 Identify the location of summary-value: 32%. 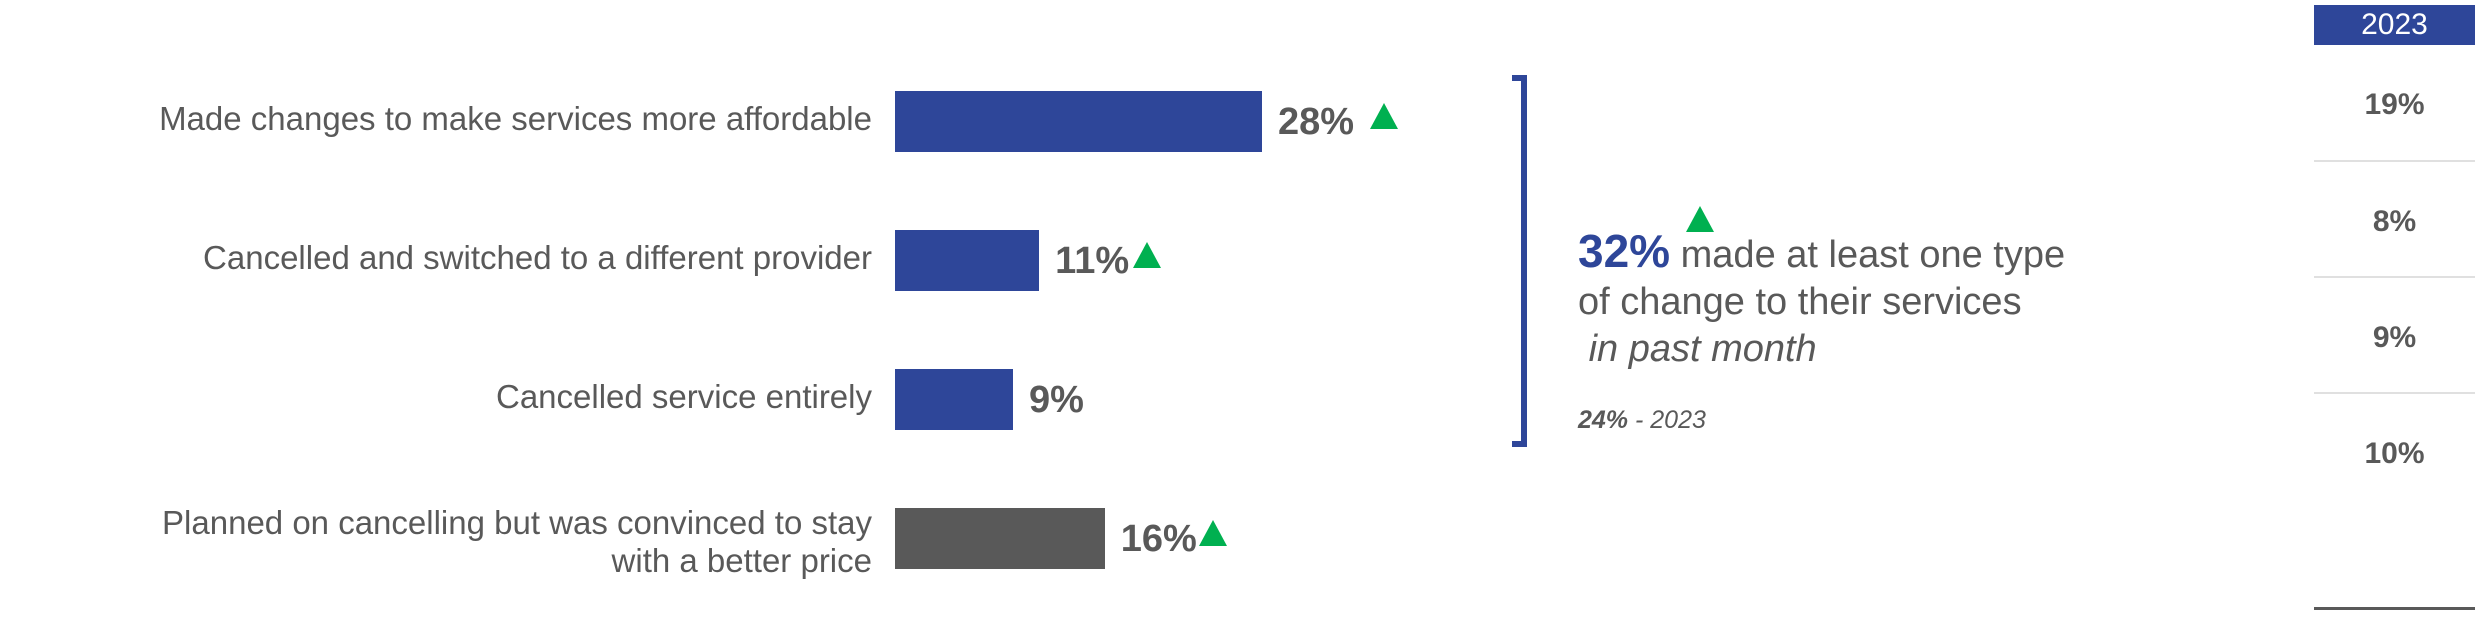
(1624, 251).